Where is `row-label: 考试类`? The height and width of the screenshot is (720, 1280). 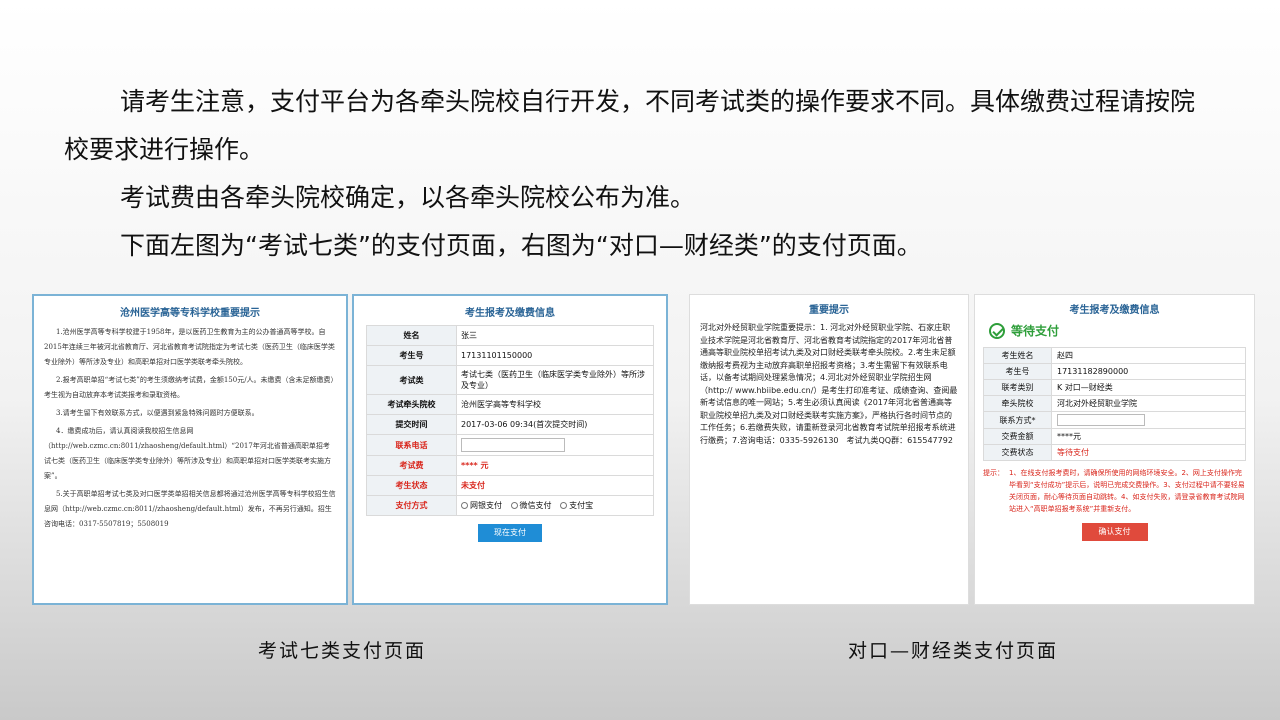 row-label: 考试类 is located at coordinates (411, 380).